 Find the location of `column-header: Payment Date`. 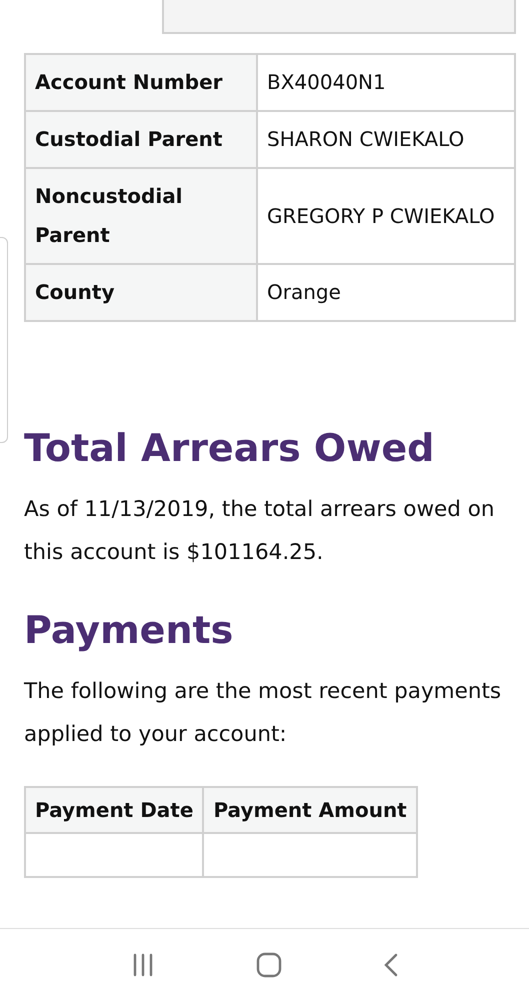

column-header: Payment Date is located at coordinates (114, 810).